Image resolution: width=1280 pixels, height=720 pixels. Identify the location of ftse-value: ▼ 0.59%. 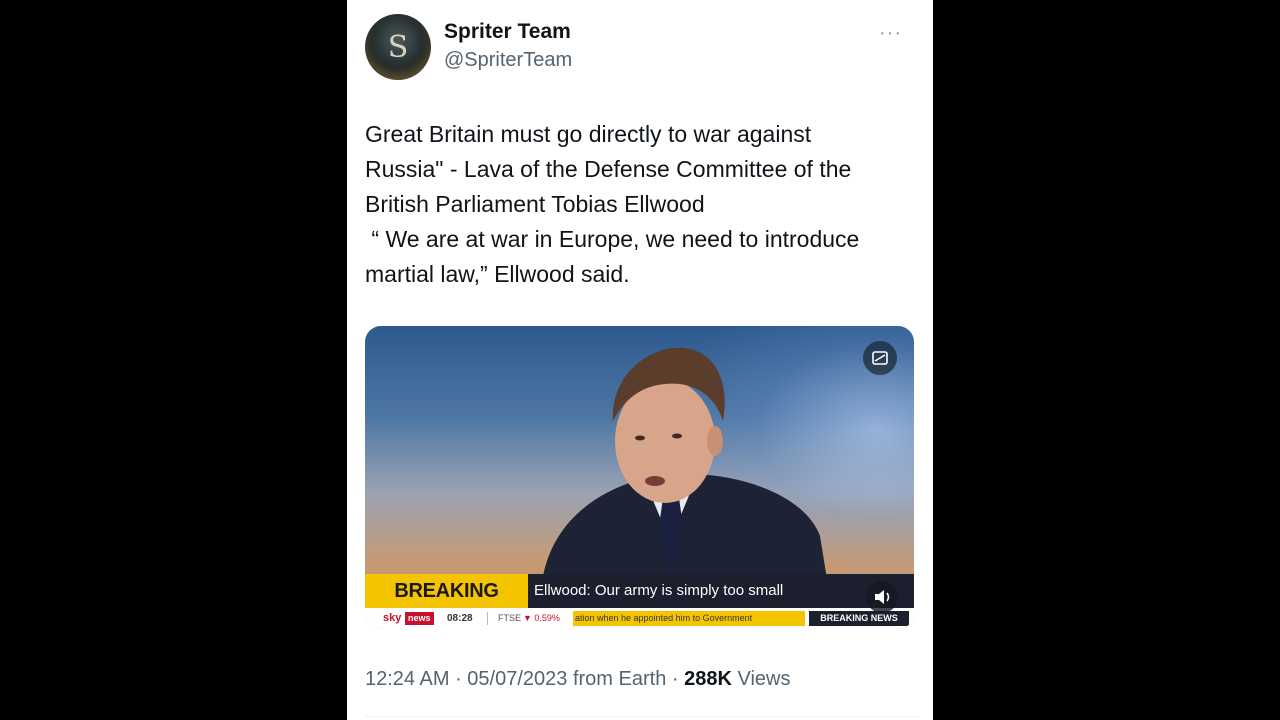
(541, 618).